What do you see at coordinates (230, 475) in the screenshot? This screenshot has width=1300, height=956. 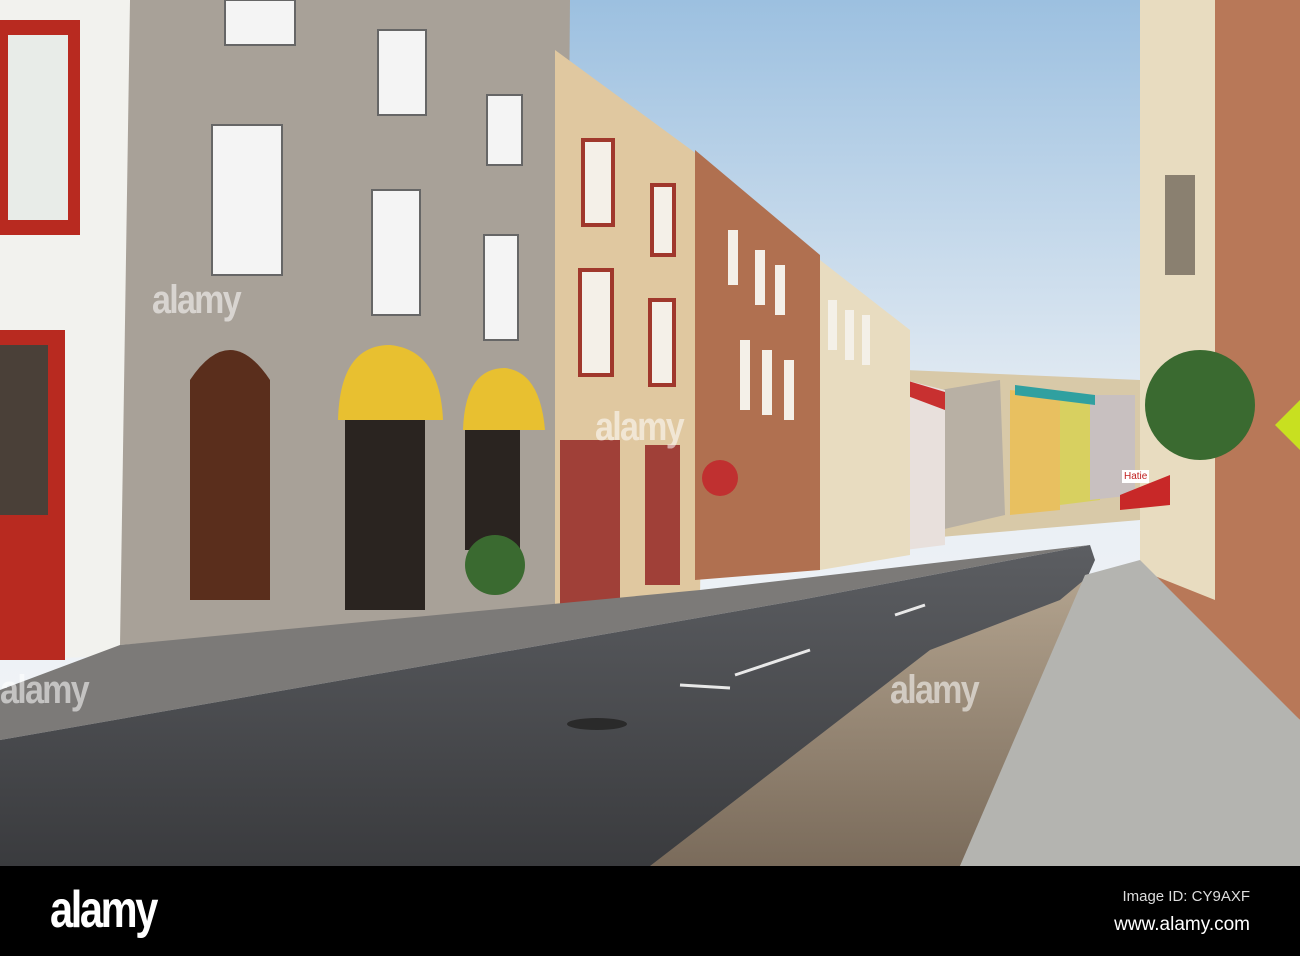 I see `arched-door` at bounding box center [230, 475].